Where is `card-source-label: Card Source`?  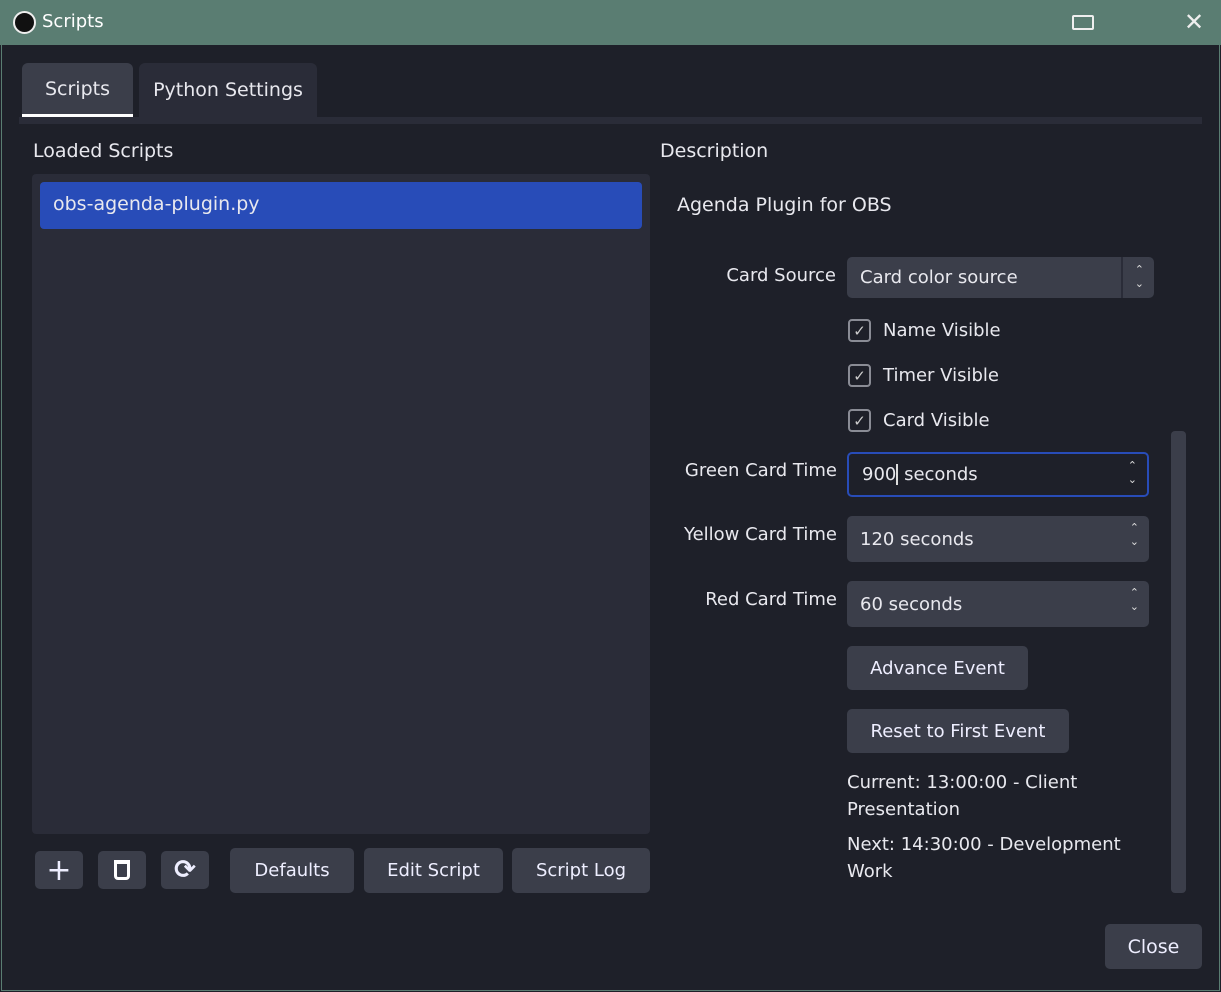 card-source-label: Card Source is located at coordinates (781, 275).